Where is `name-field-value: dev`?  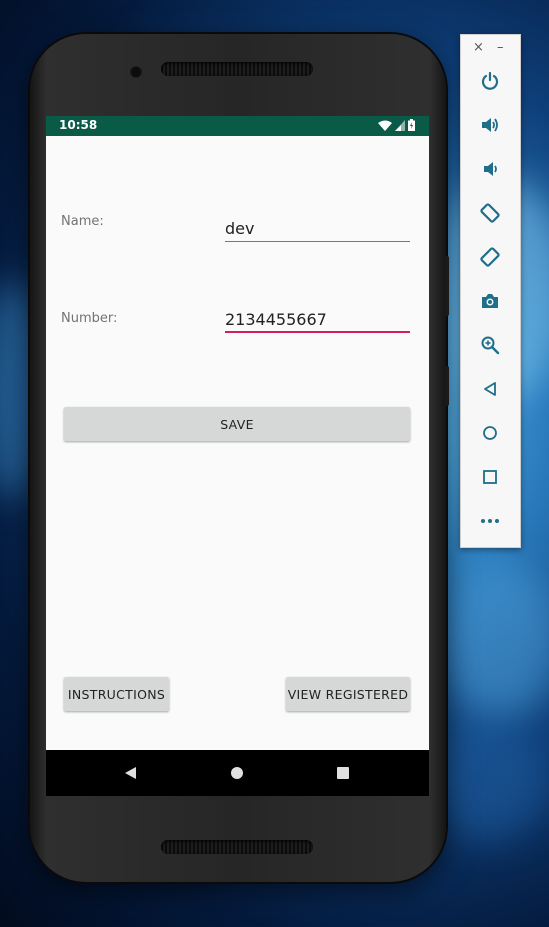
name-field-value: dev is located at coordinates (240, 228).